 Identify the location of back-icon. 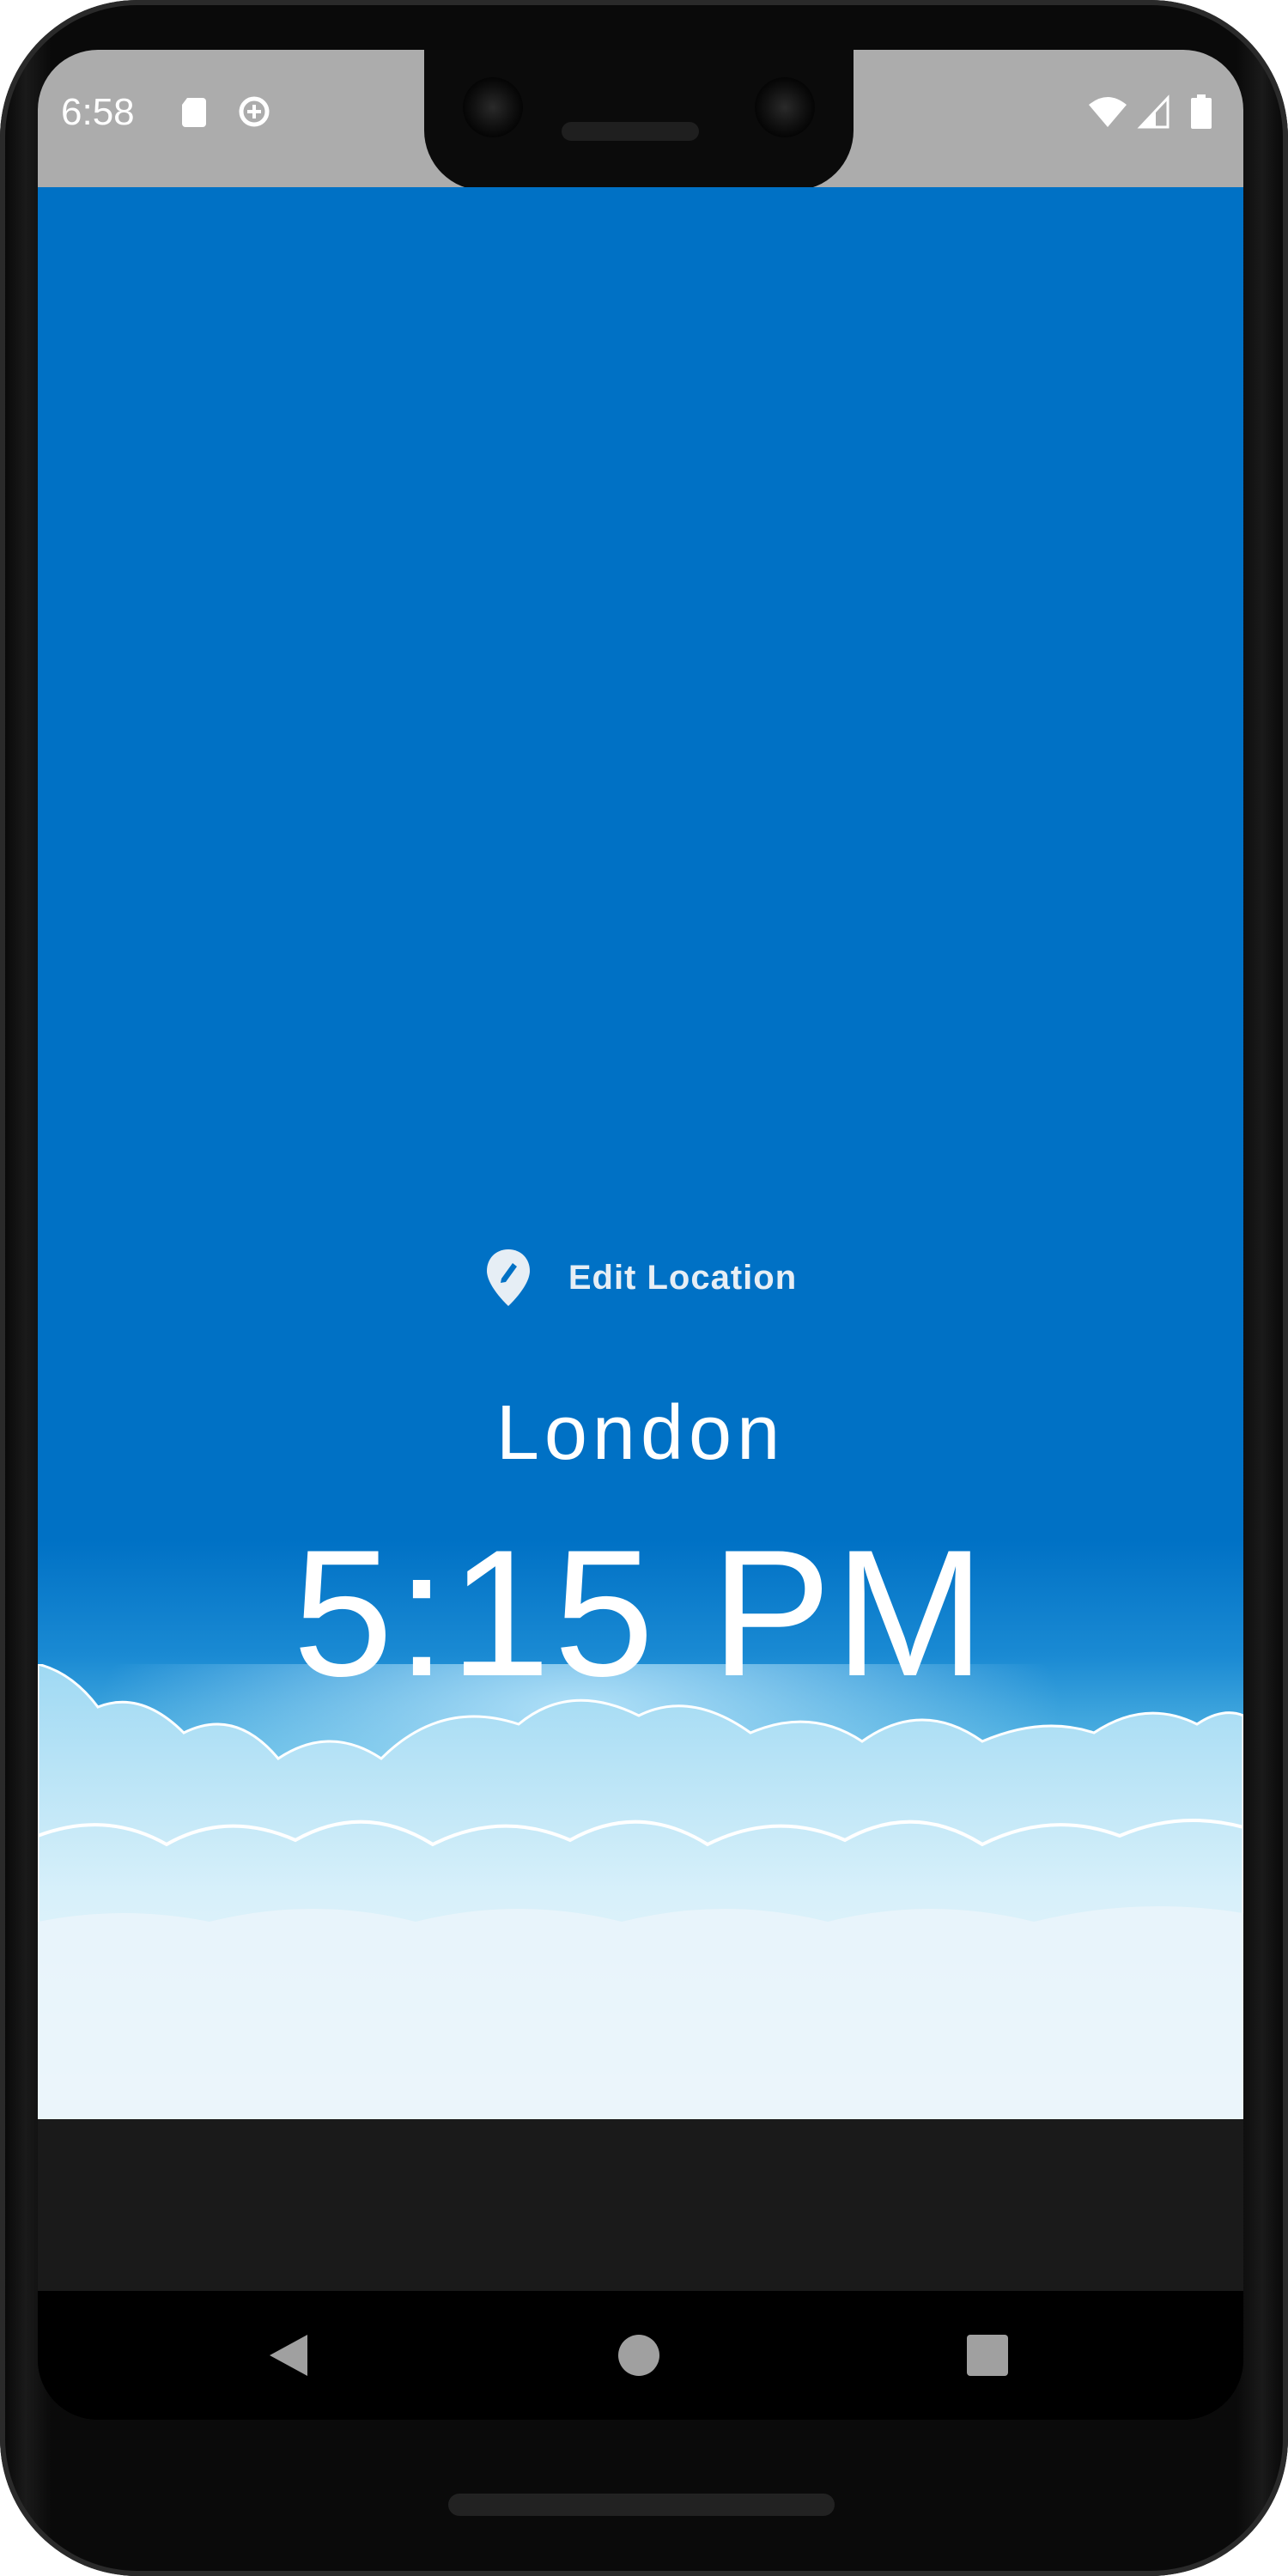
(289, 2355).